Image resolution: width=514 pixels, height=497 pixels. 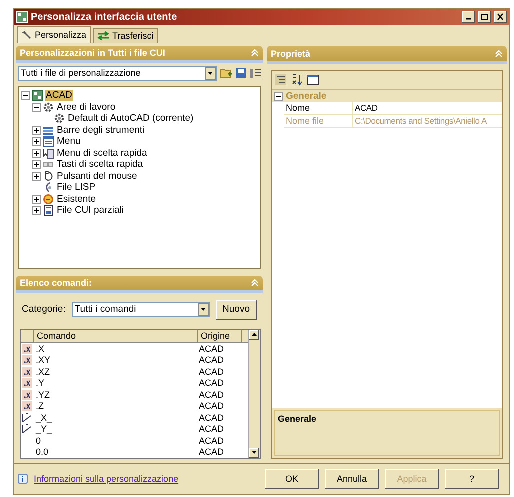 What do you see at coordinates (43, 371) in the screenshot?
I see `table-cell-text: .XZ` at bounding box center [43, 371].